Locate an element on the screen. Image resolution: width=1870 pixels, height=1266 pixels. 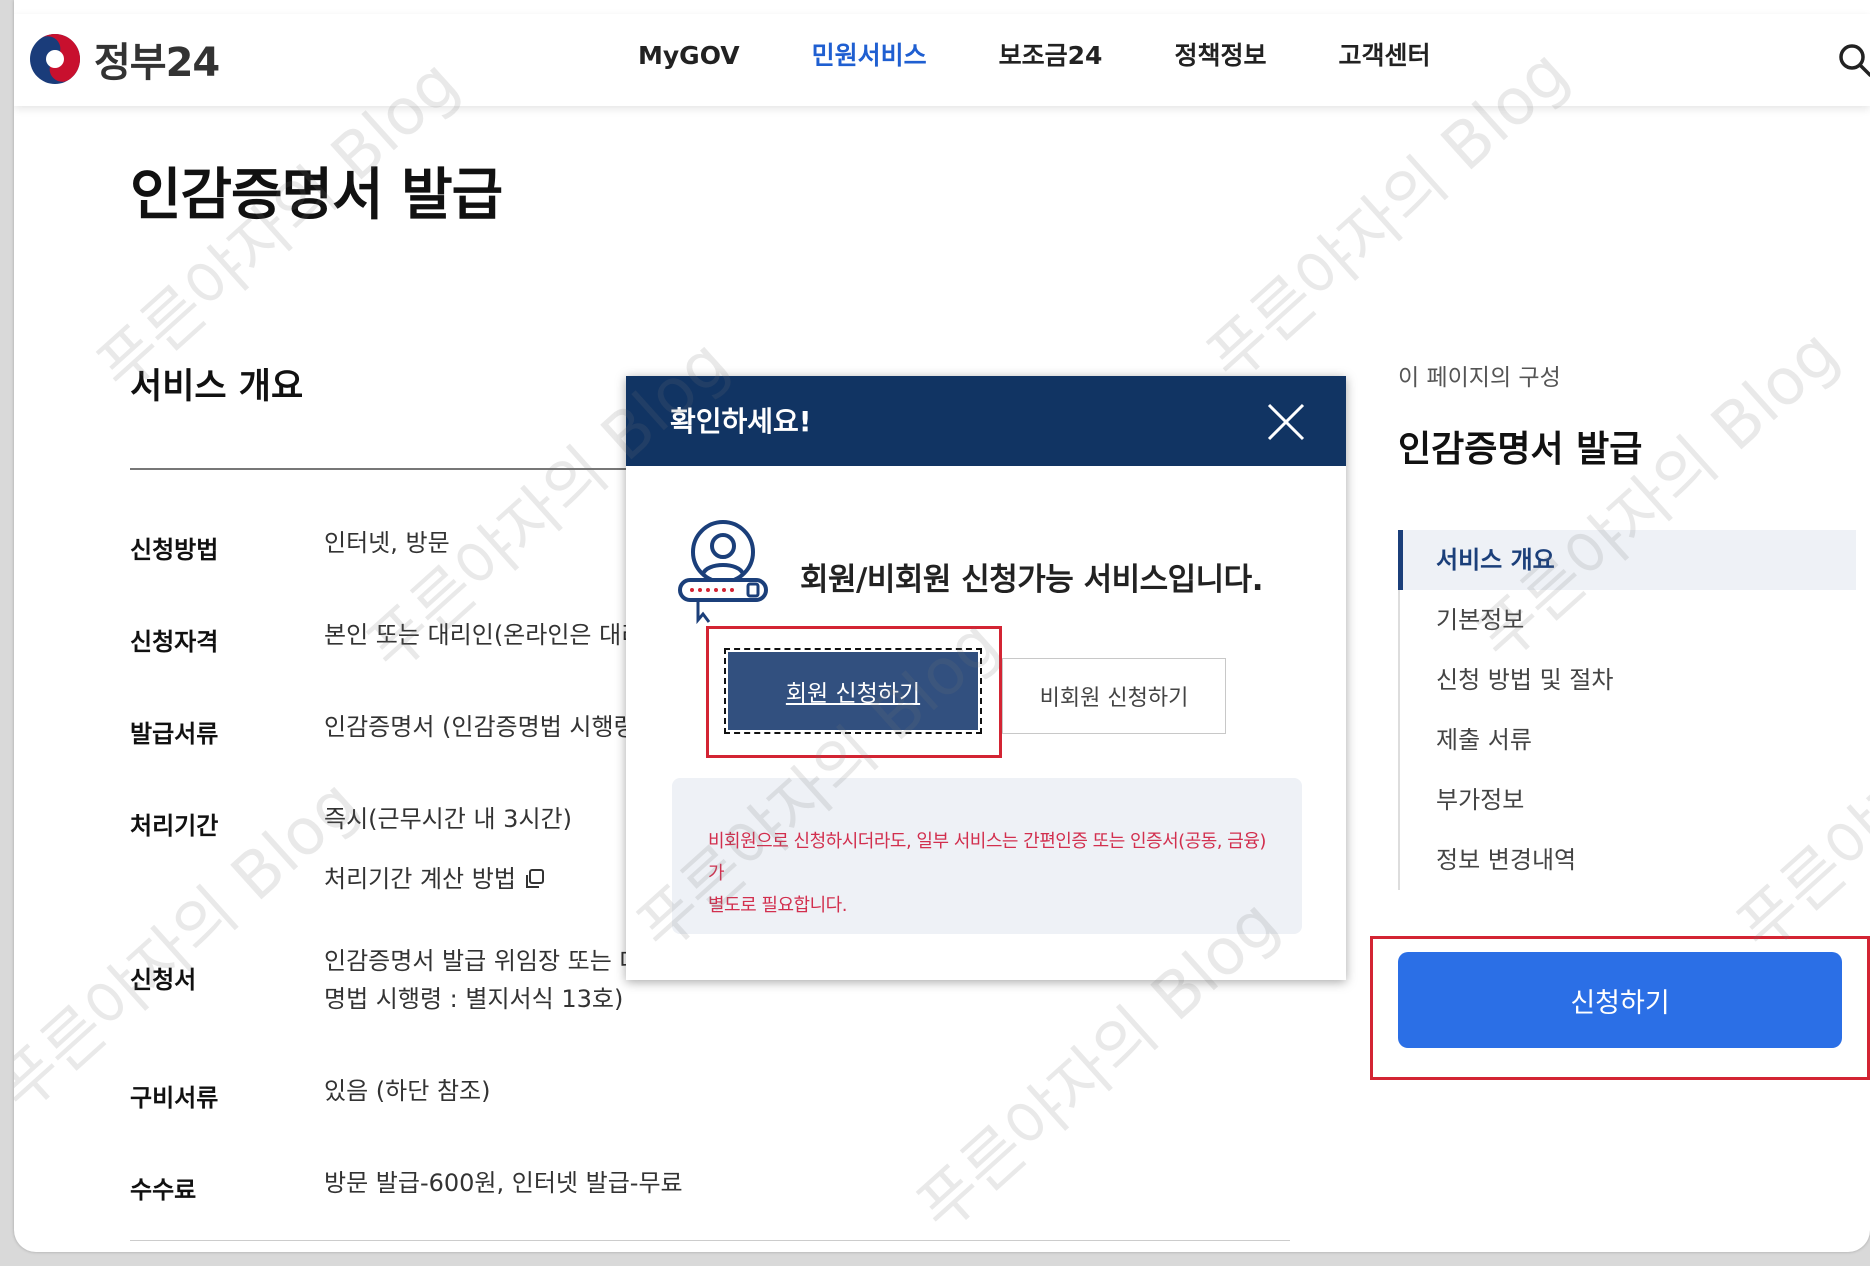
modal-message: 회원/비회원 신청가능 서비스입니다. is located at coordinates (1031, 580).